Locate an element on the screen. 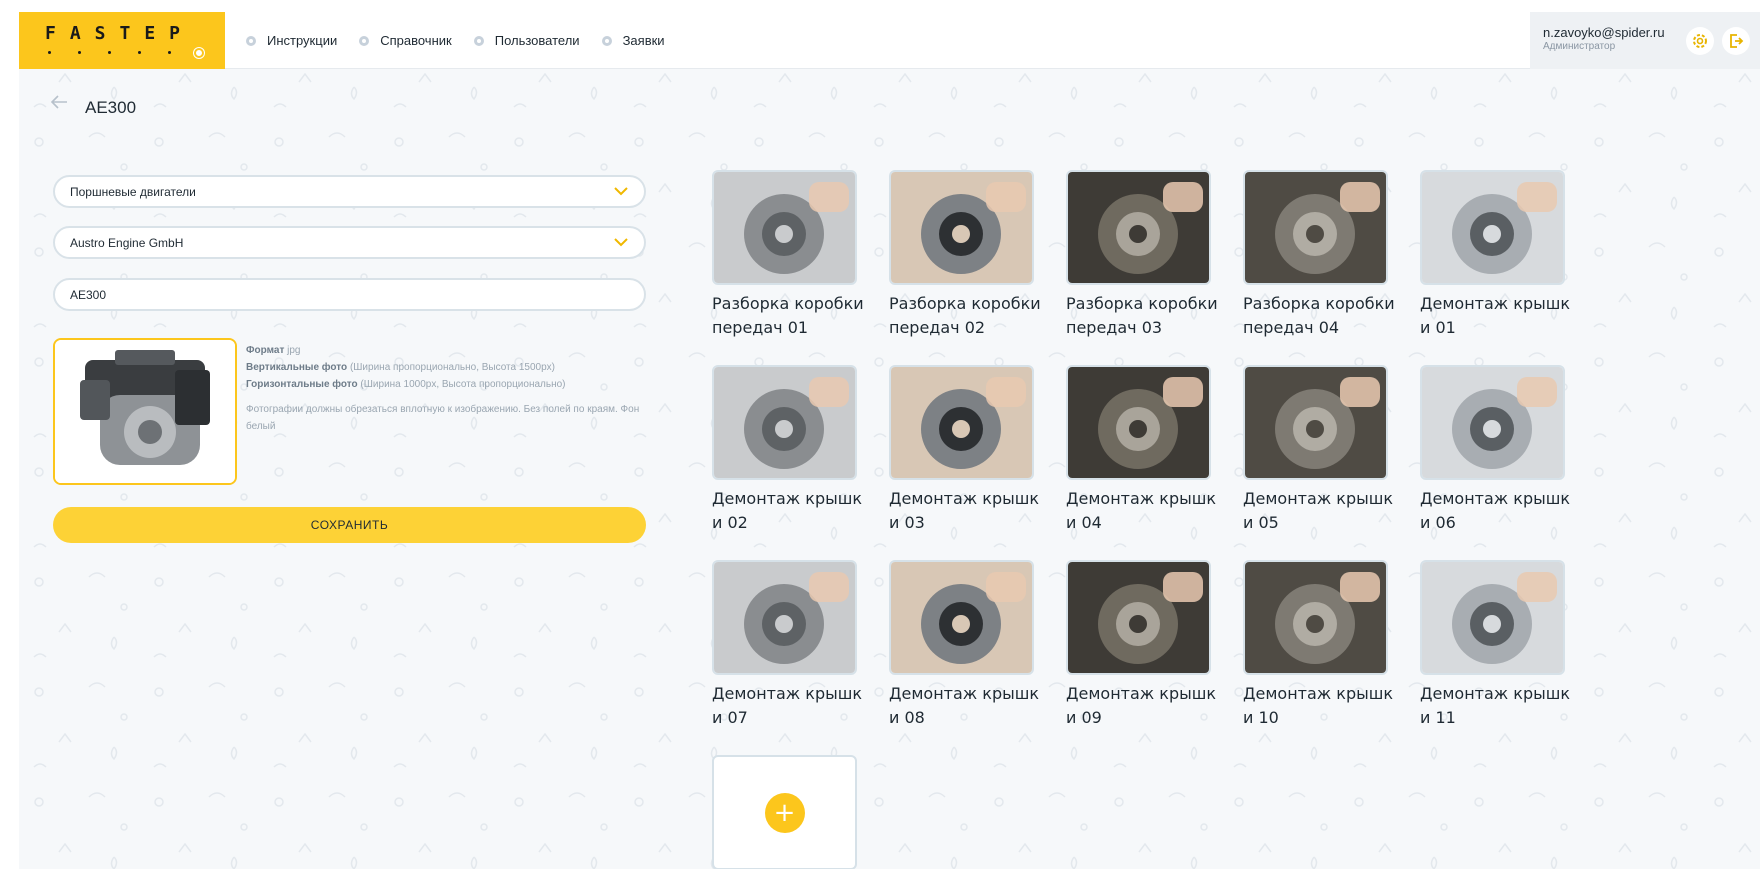 The width and height of the screenshot is (1760, 869). add-photo-slot: + is located at coordinates (784, 812).